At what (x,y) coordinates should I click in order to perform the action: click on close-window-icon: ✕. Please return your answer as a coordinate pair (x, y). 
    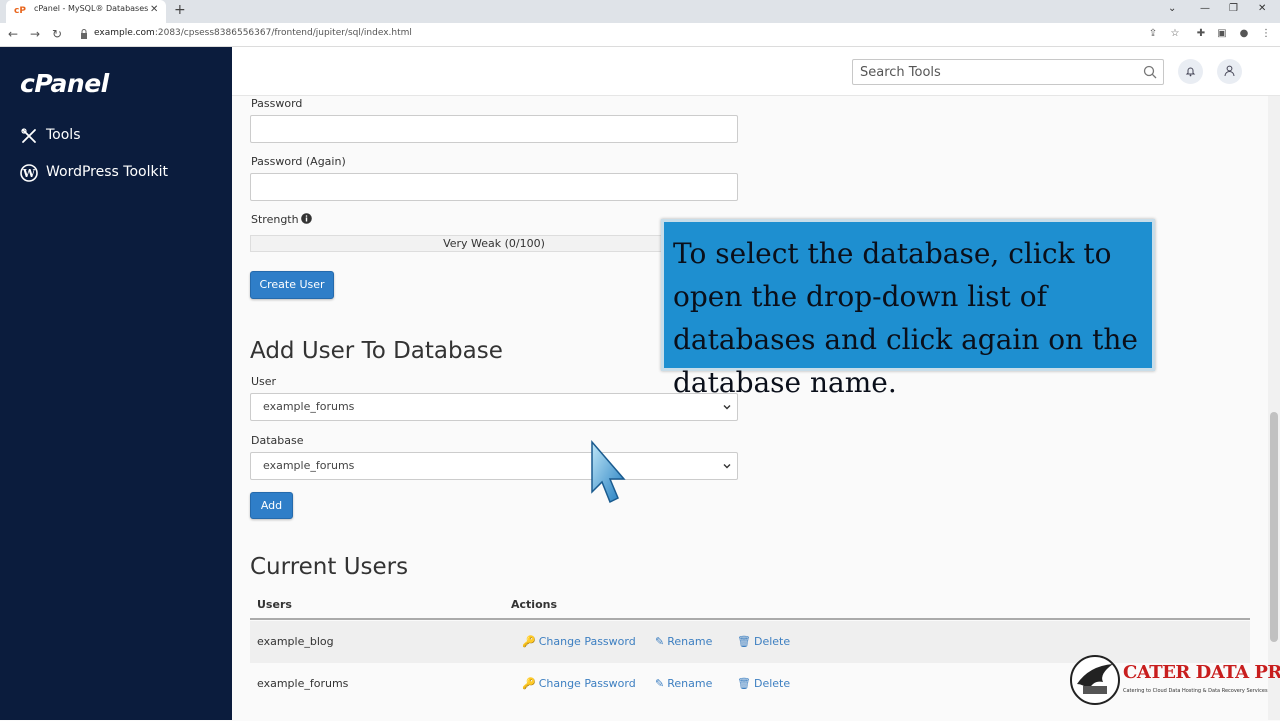
    Looking at the image, I should click on (1262, 8).